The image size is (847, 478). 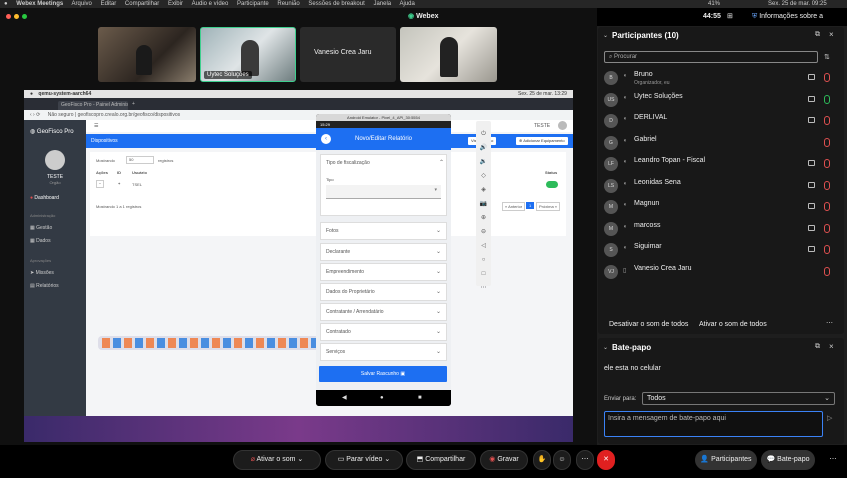 I want to click on menu-compartilhar: Compartilhar, so click(x=142, y=4).